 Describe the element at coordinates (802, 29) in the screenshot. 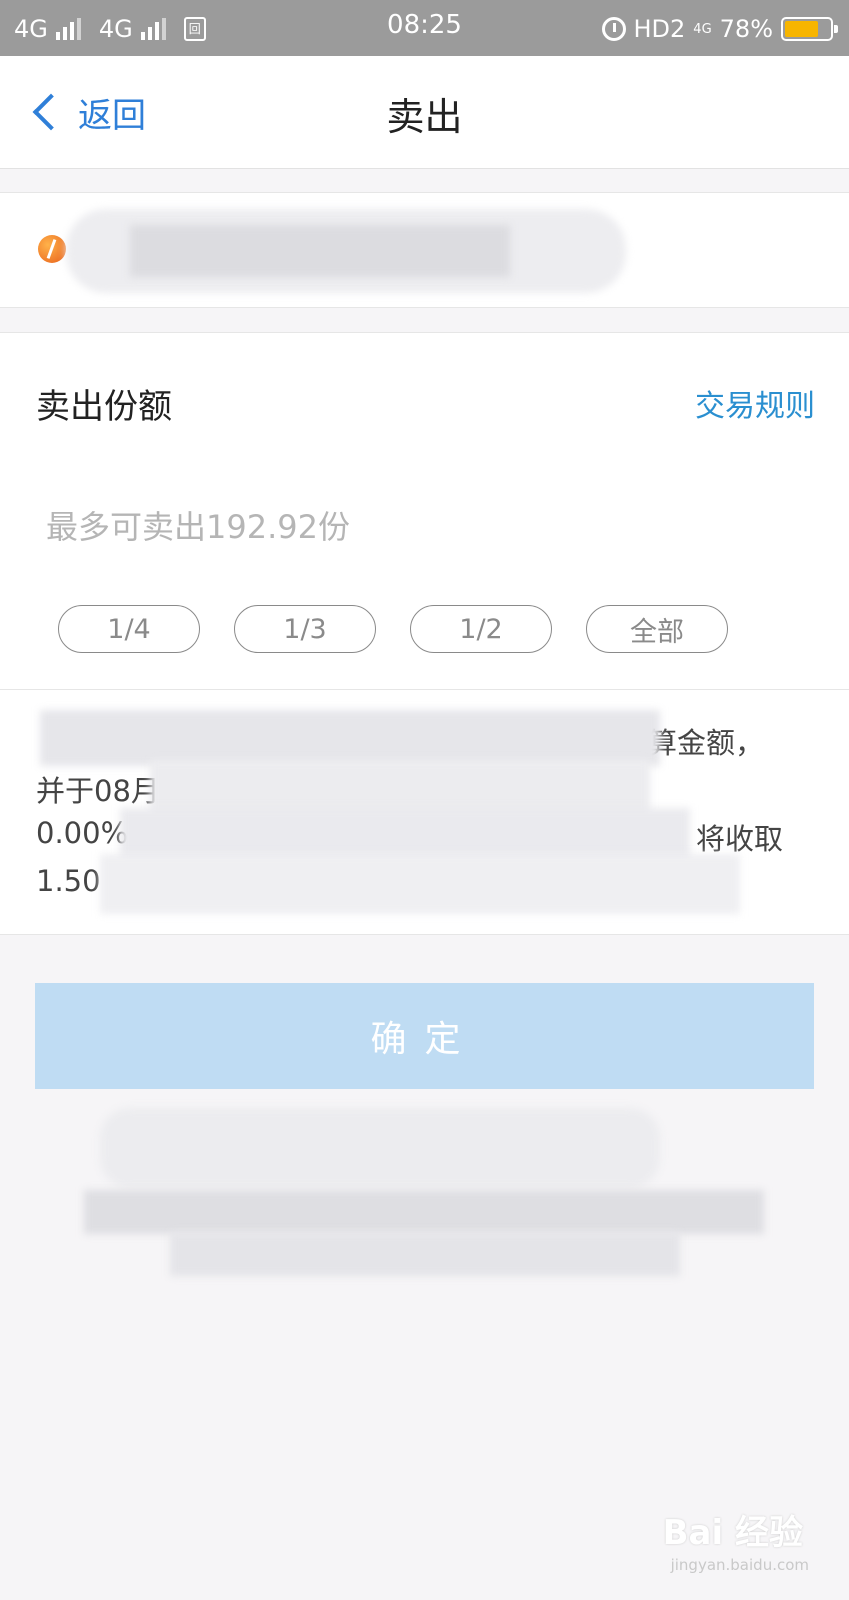

I see `battery-fill` at that location.